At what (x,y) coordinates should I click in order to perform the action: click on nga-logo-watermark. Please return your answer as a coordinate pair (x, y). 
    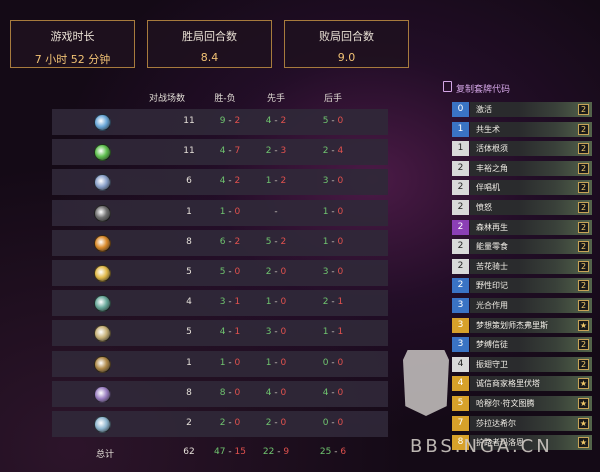
    Looking at the image, I should click on (426, 383).